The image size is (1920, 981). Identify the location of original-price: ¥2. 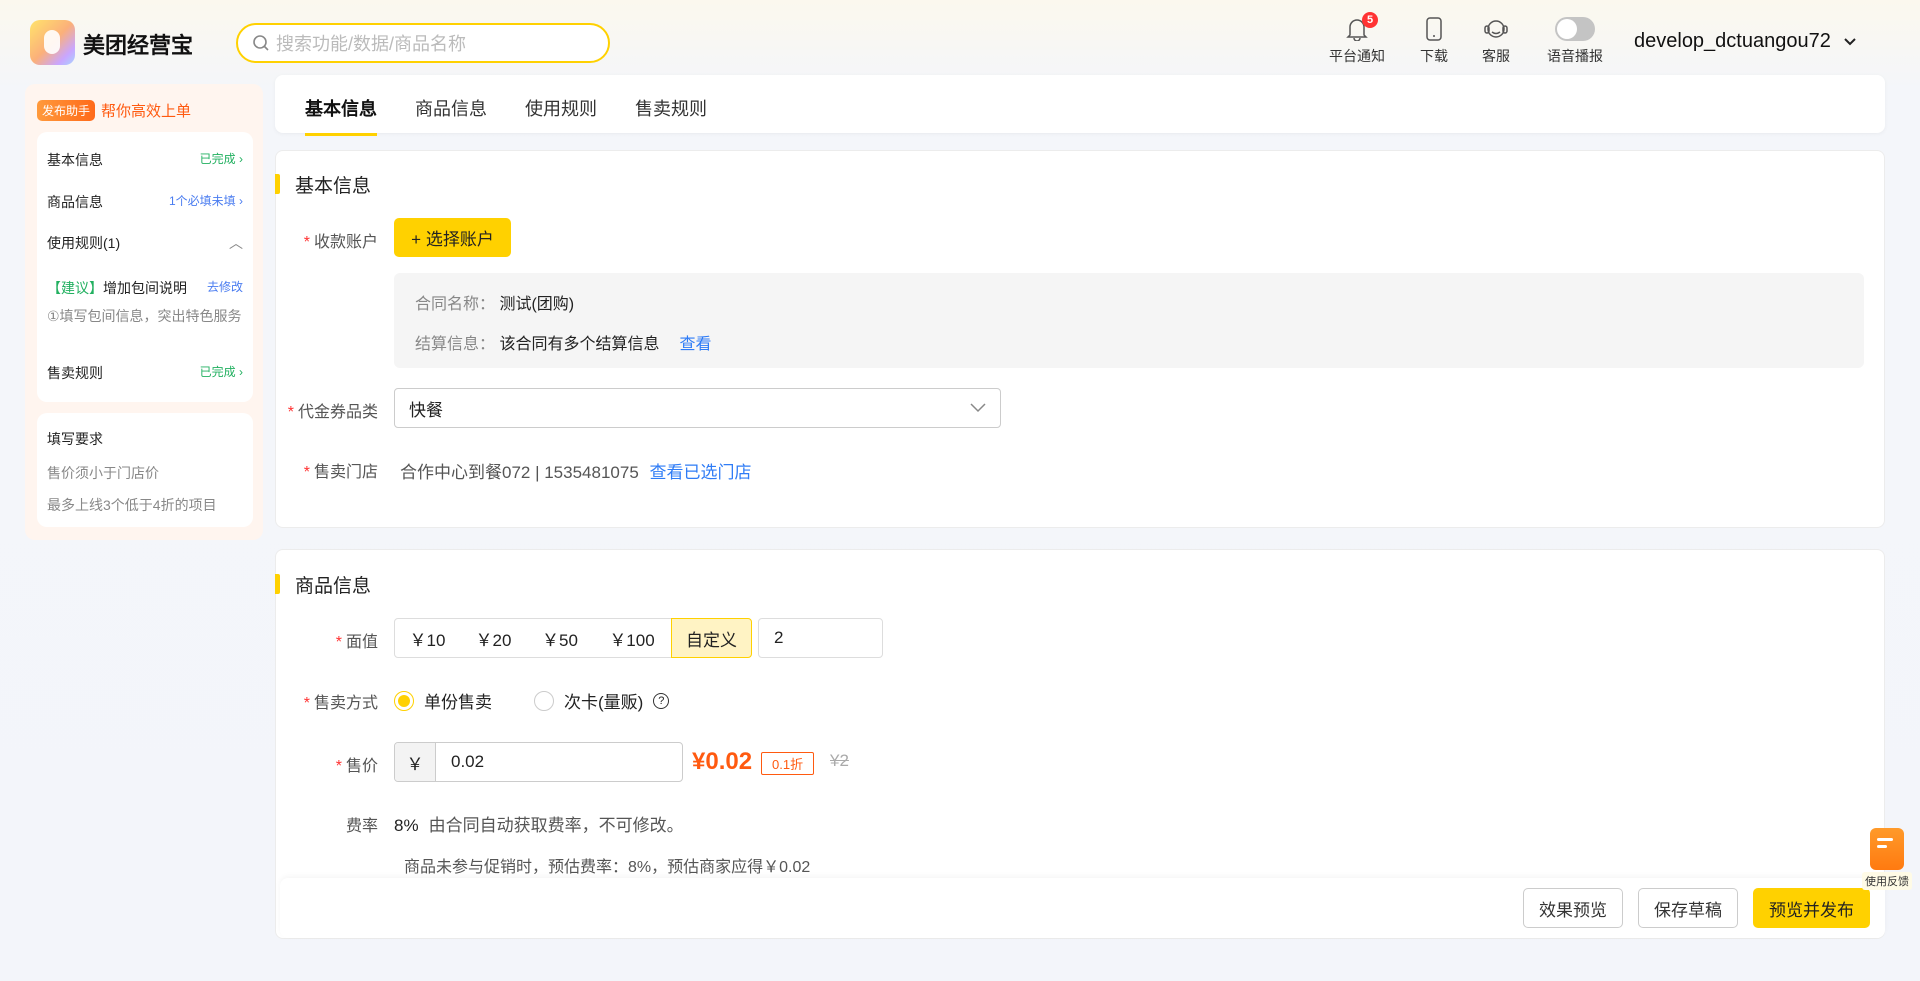
(839, 760).